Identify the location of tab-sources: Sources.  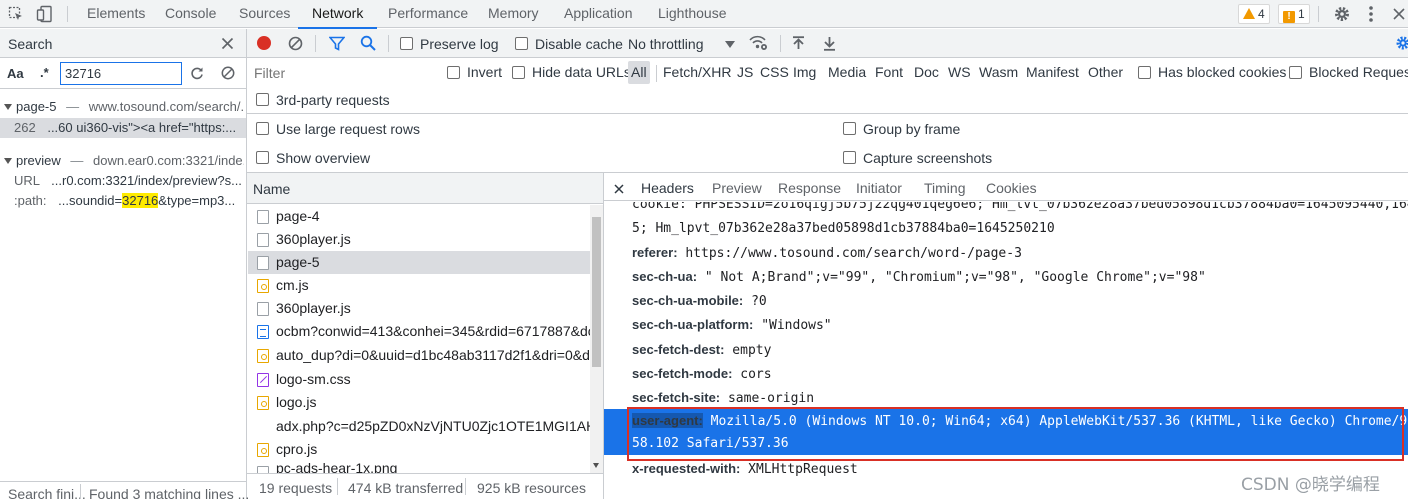
(264, 14).